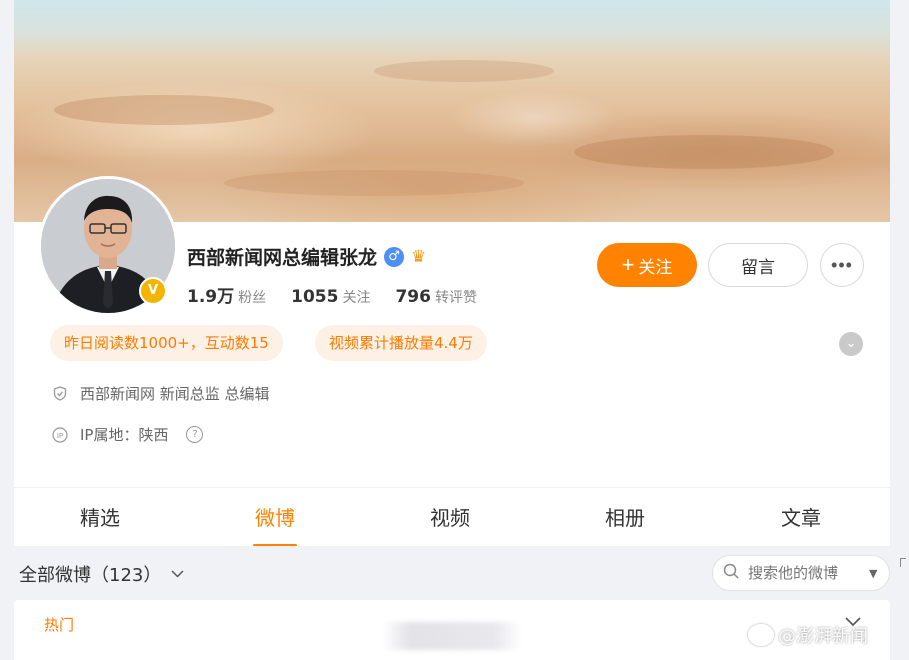 The image size is (909, 660). I want to click on more-button: •••, so click(842, 265).